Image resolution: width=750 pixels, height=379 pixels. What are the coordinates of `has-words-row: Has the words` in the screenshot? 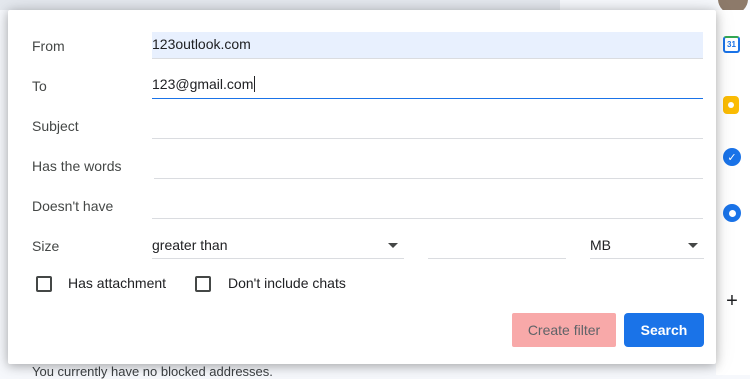 It's located at (368, 166).